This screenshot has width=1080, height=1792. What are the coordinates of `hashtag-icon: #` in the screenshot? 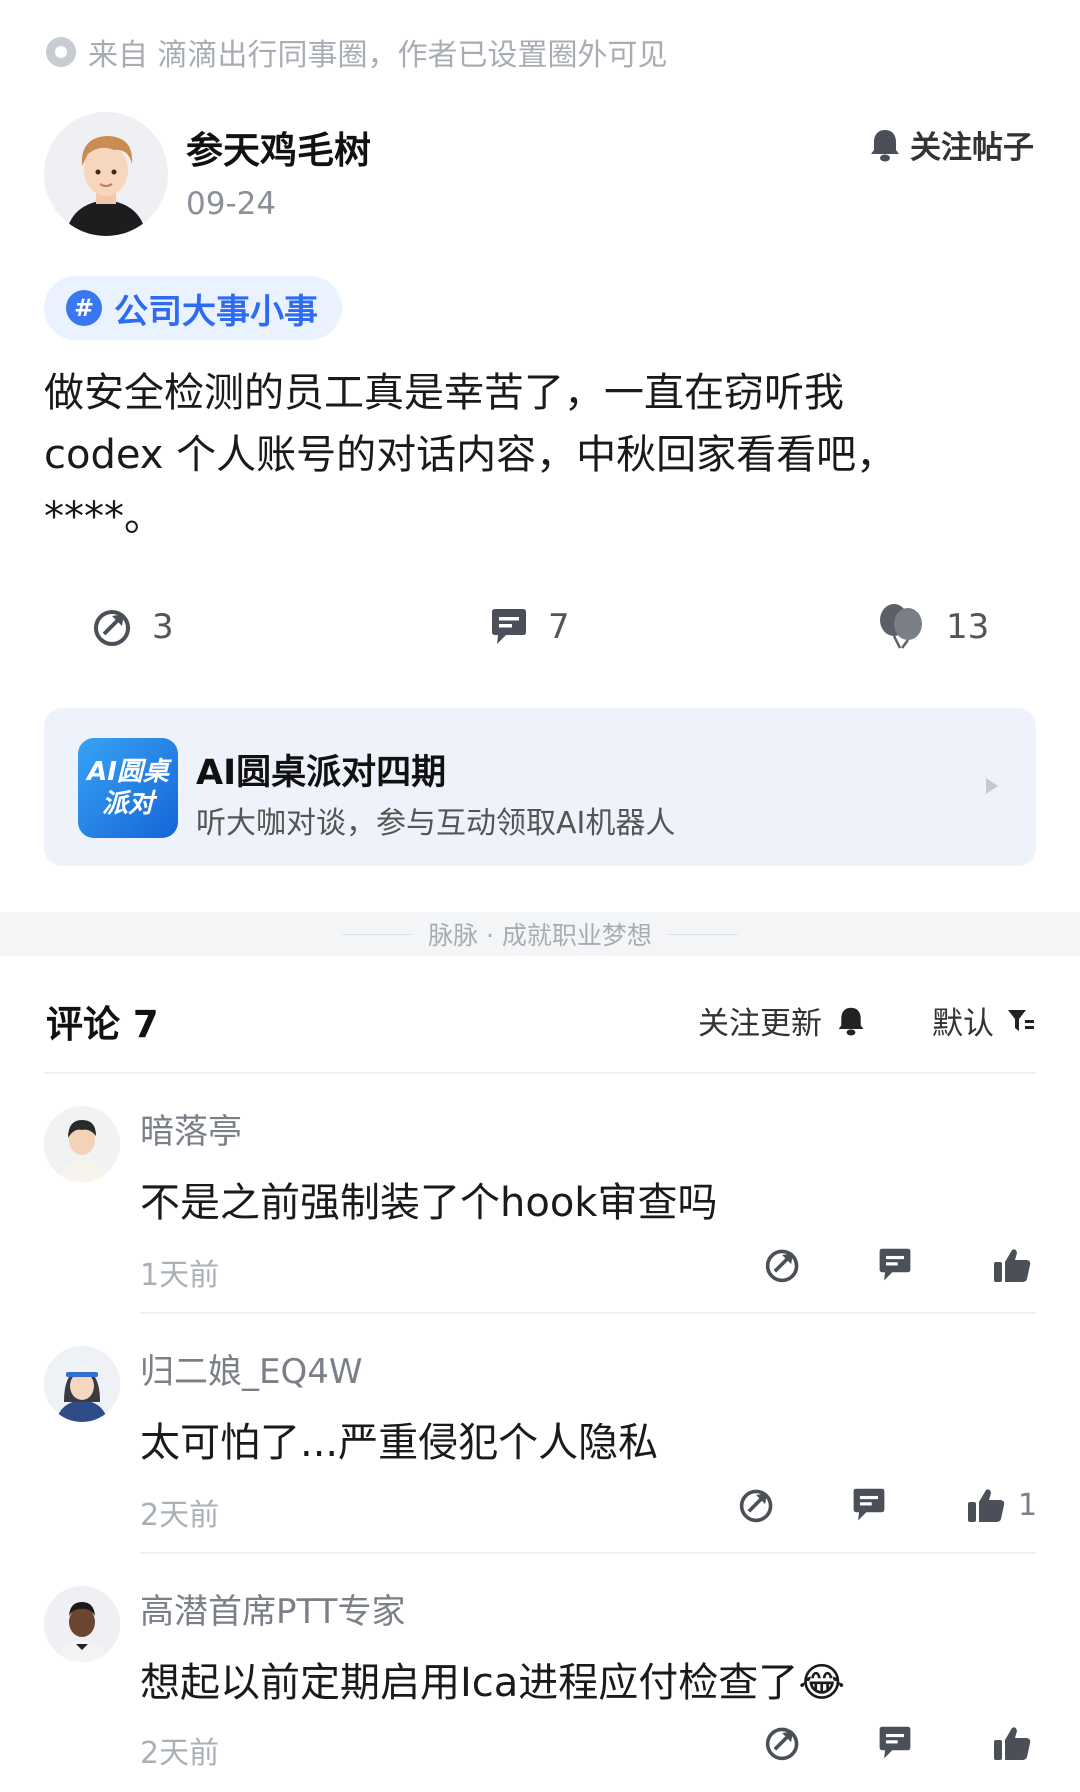 It's located at (84, 308).